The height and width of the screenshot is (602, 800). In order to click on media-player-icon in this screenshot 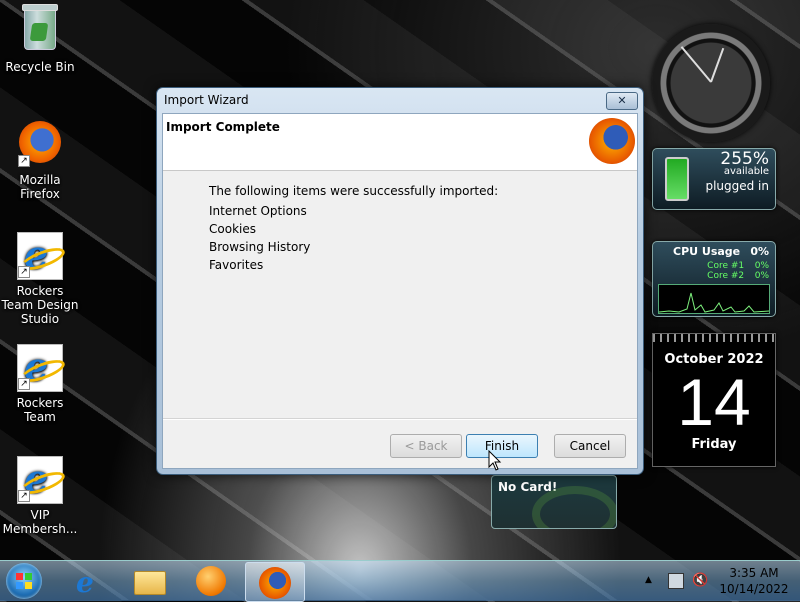, I will do `click(211, 581)`.